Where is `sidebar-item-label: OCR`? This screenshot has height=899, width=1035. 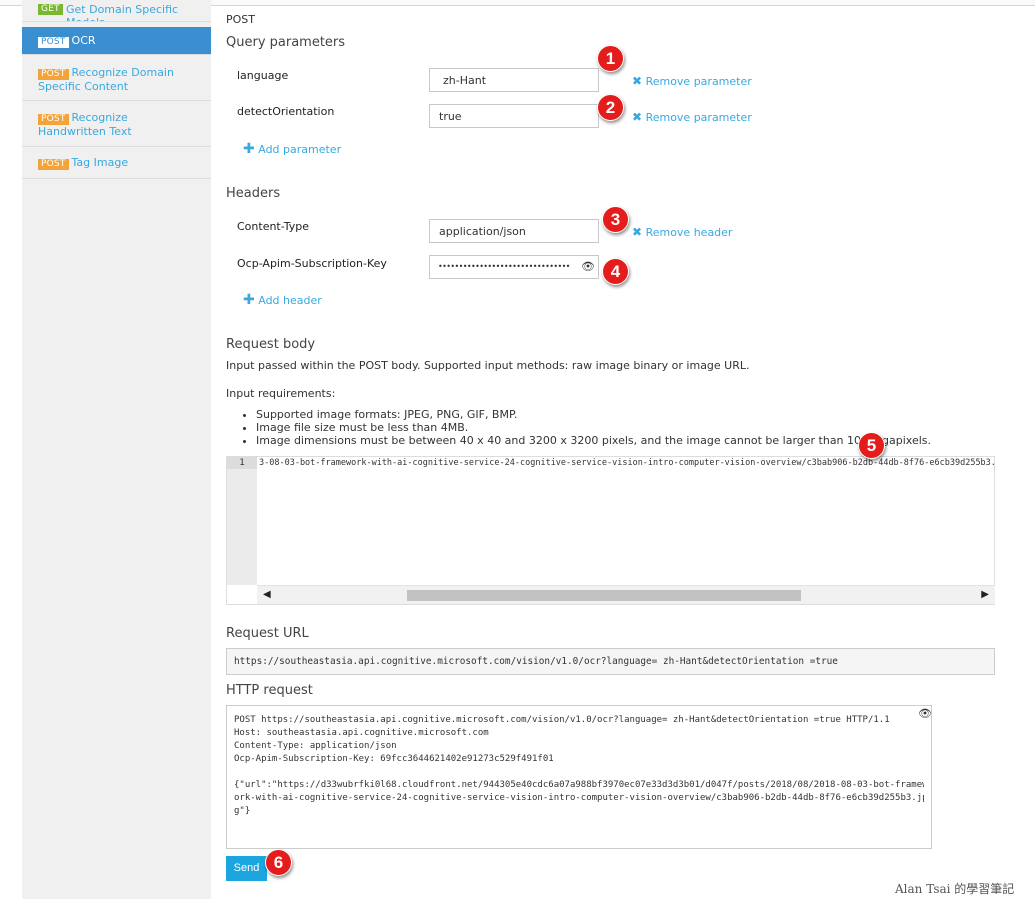
sidebar-item-label: OCR is located at coordinates (83, 40).